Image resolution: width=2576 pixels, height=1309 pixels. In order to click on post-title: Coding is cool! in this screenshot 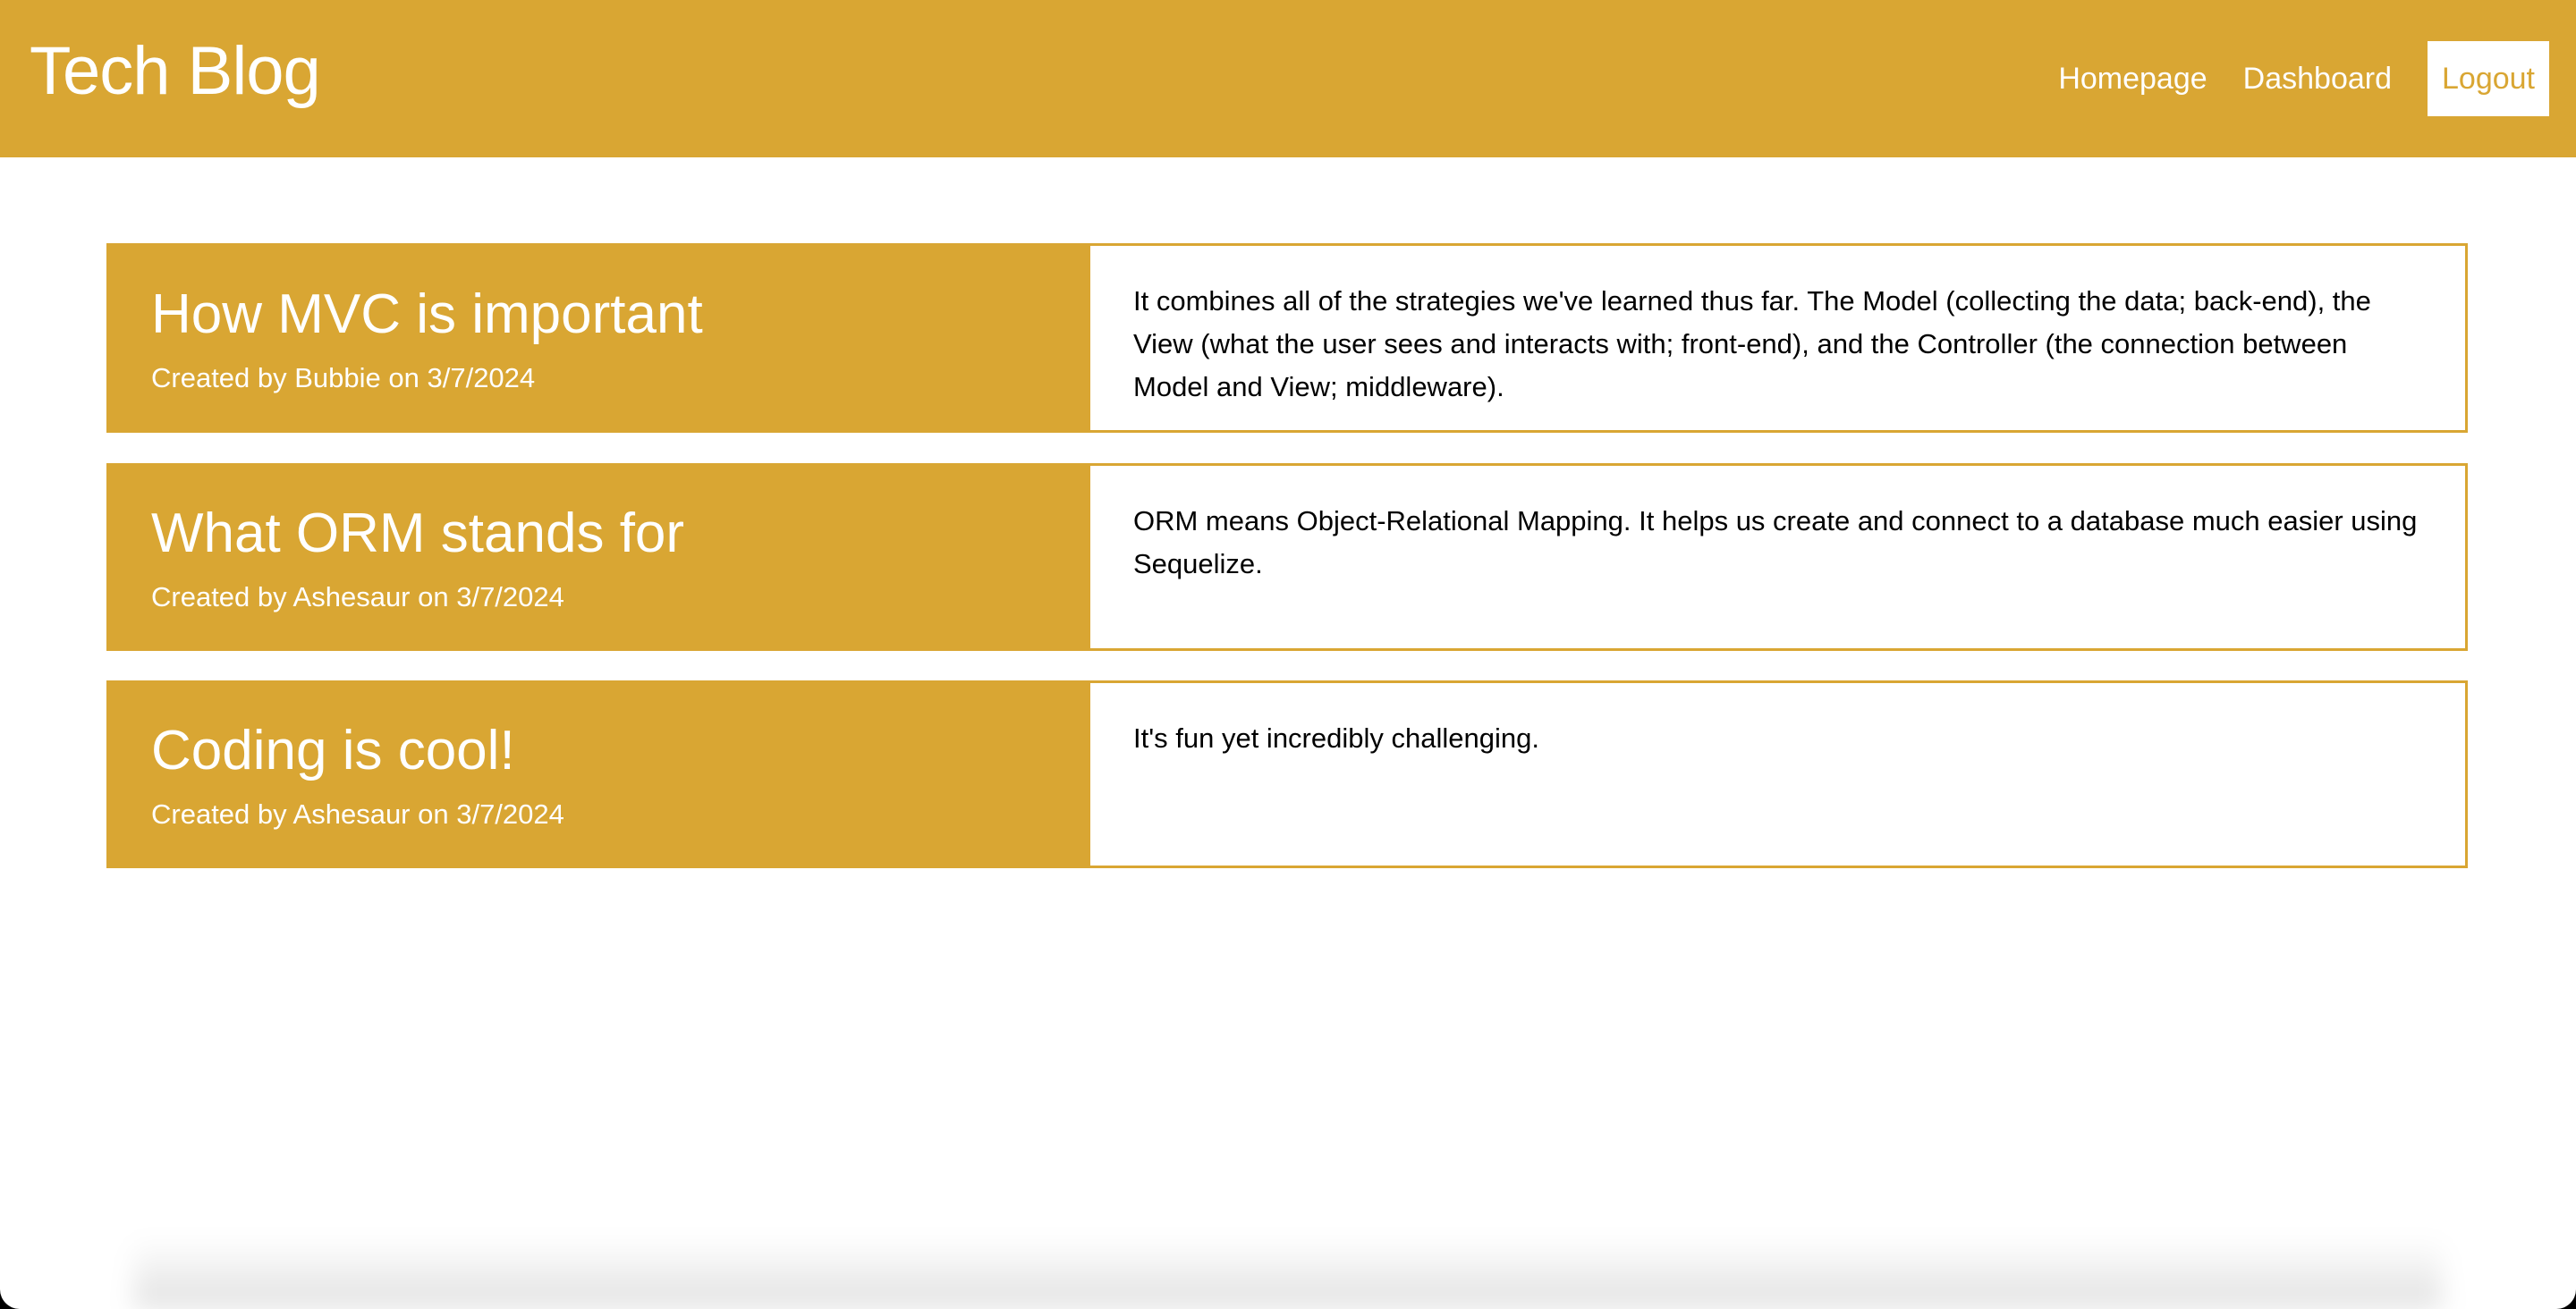, I will do `click(598, 750)`.